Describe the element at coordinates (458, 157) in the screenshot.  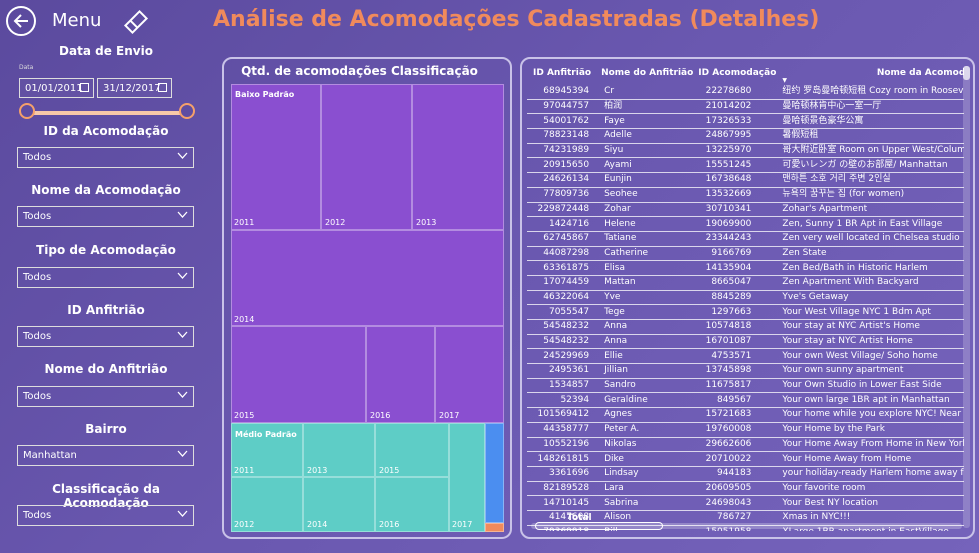
I see `treemap-cell-baixo-2013` at that location.